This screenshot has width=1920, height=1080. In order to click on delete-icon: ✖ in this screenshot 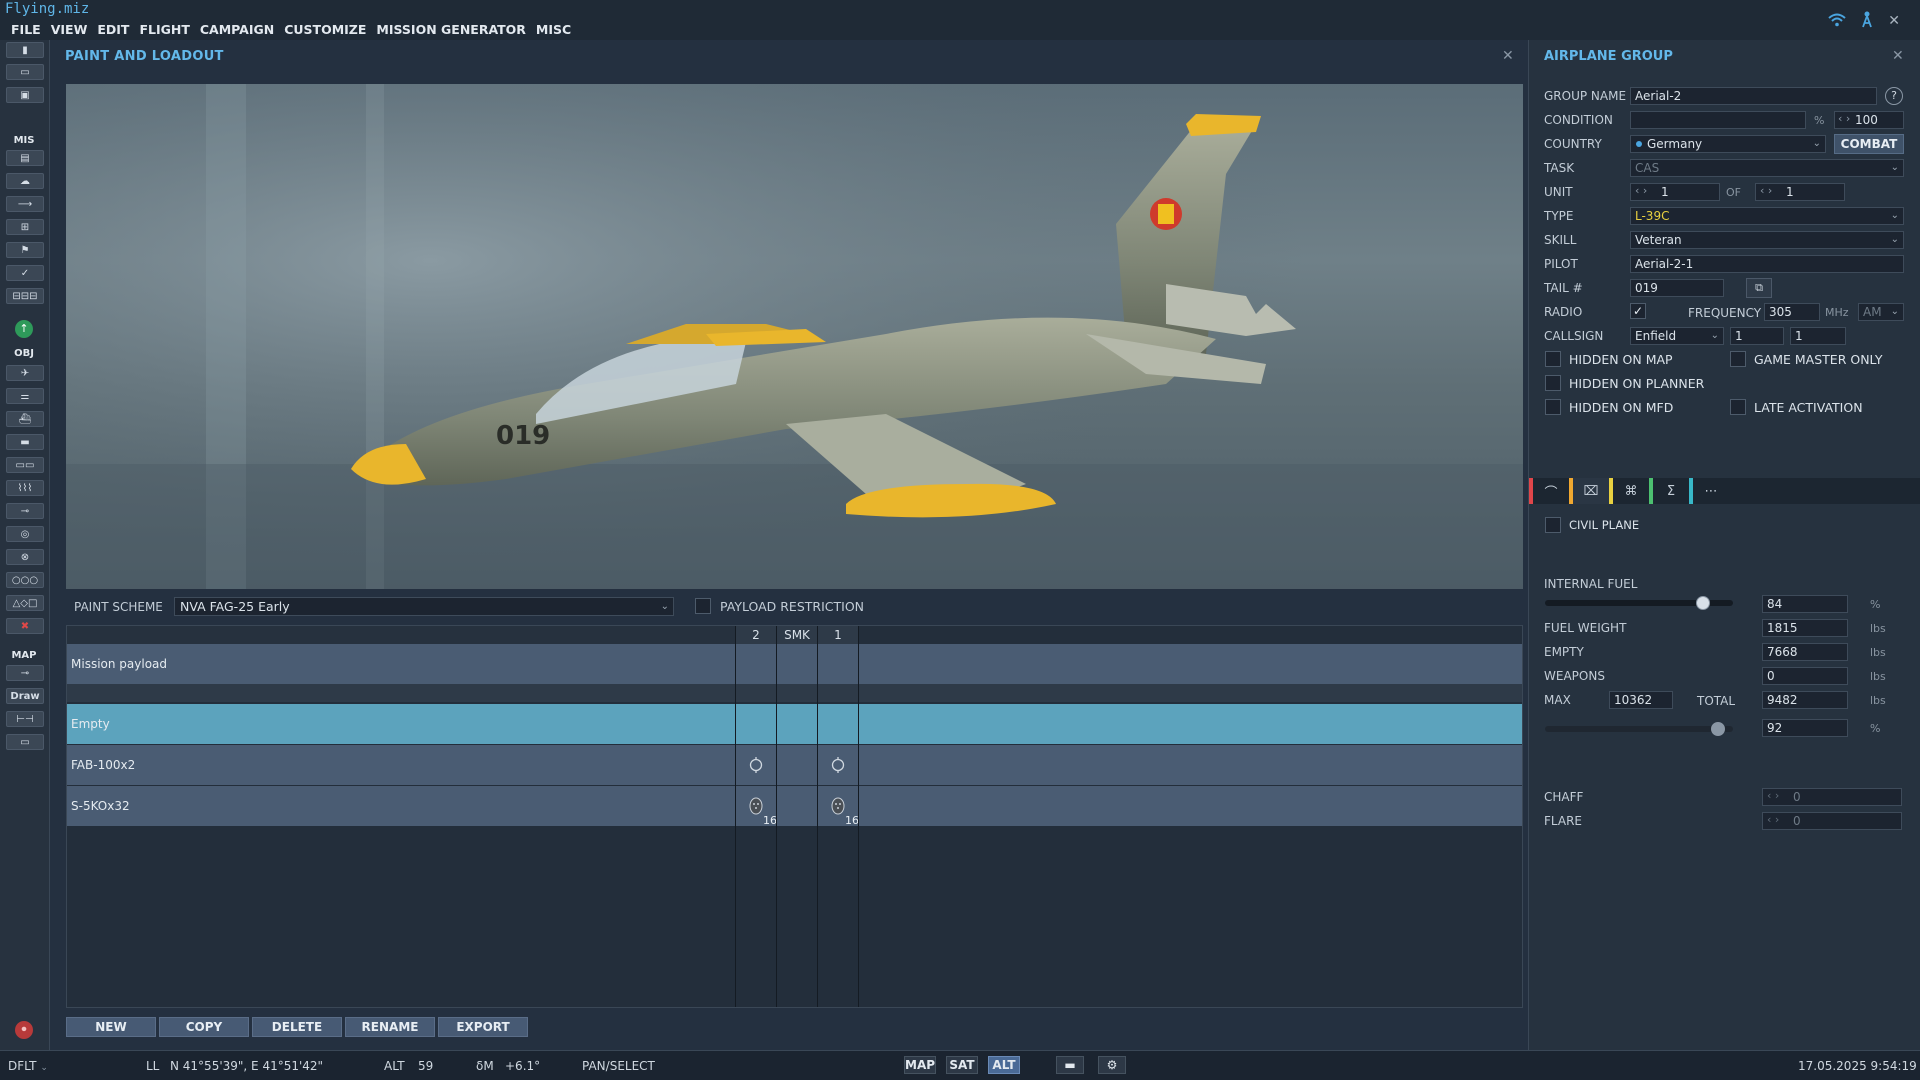, I will do `click(25, 626)`.